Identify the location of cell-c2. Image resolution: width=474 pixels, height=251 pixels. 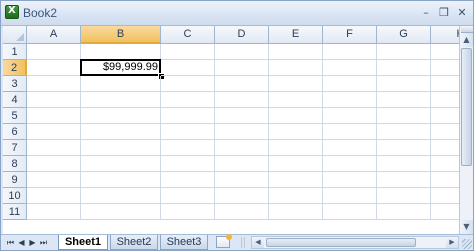
(188, 68).